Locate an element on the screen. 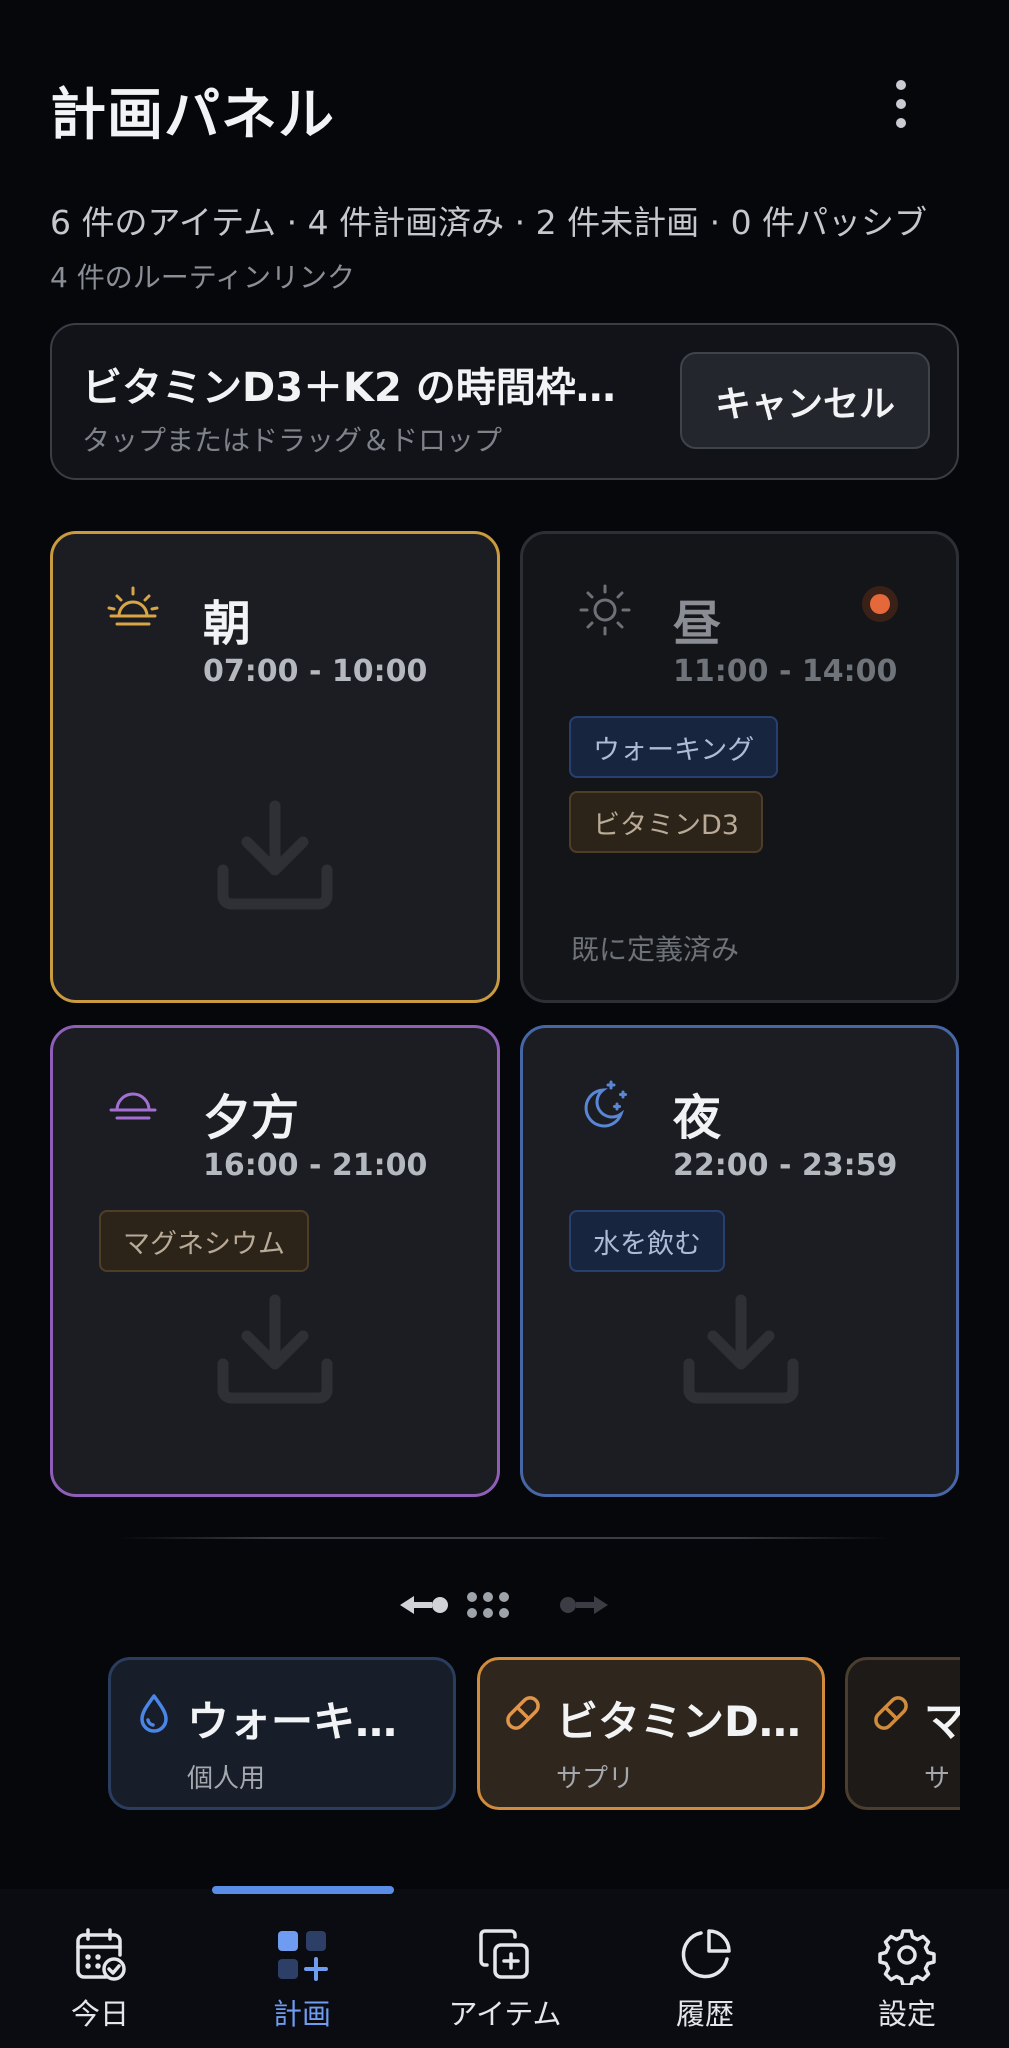 The height and width of the screenshot is (2048, 1009). carousel-pager is located at coordinates (504, 1605).